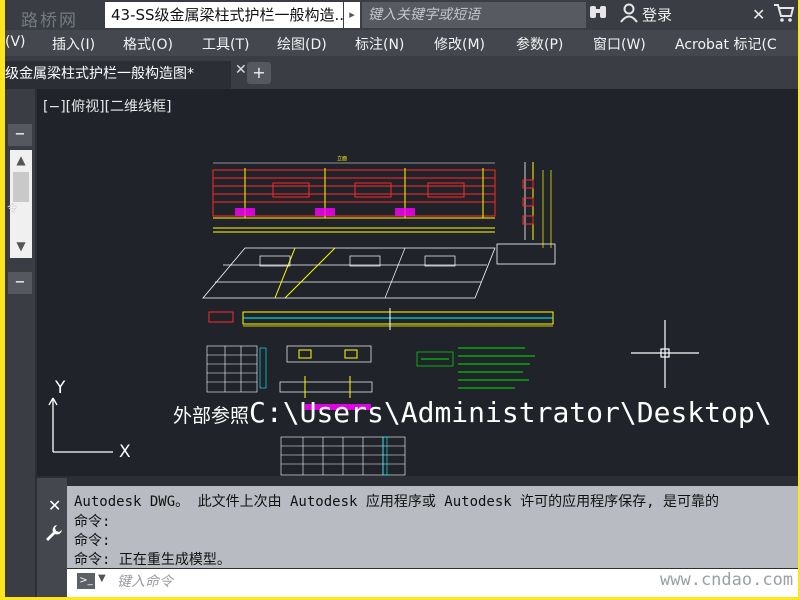  I want to click on command-prompt-icon: >_, so click(86, 581).